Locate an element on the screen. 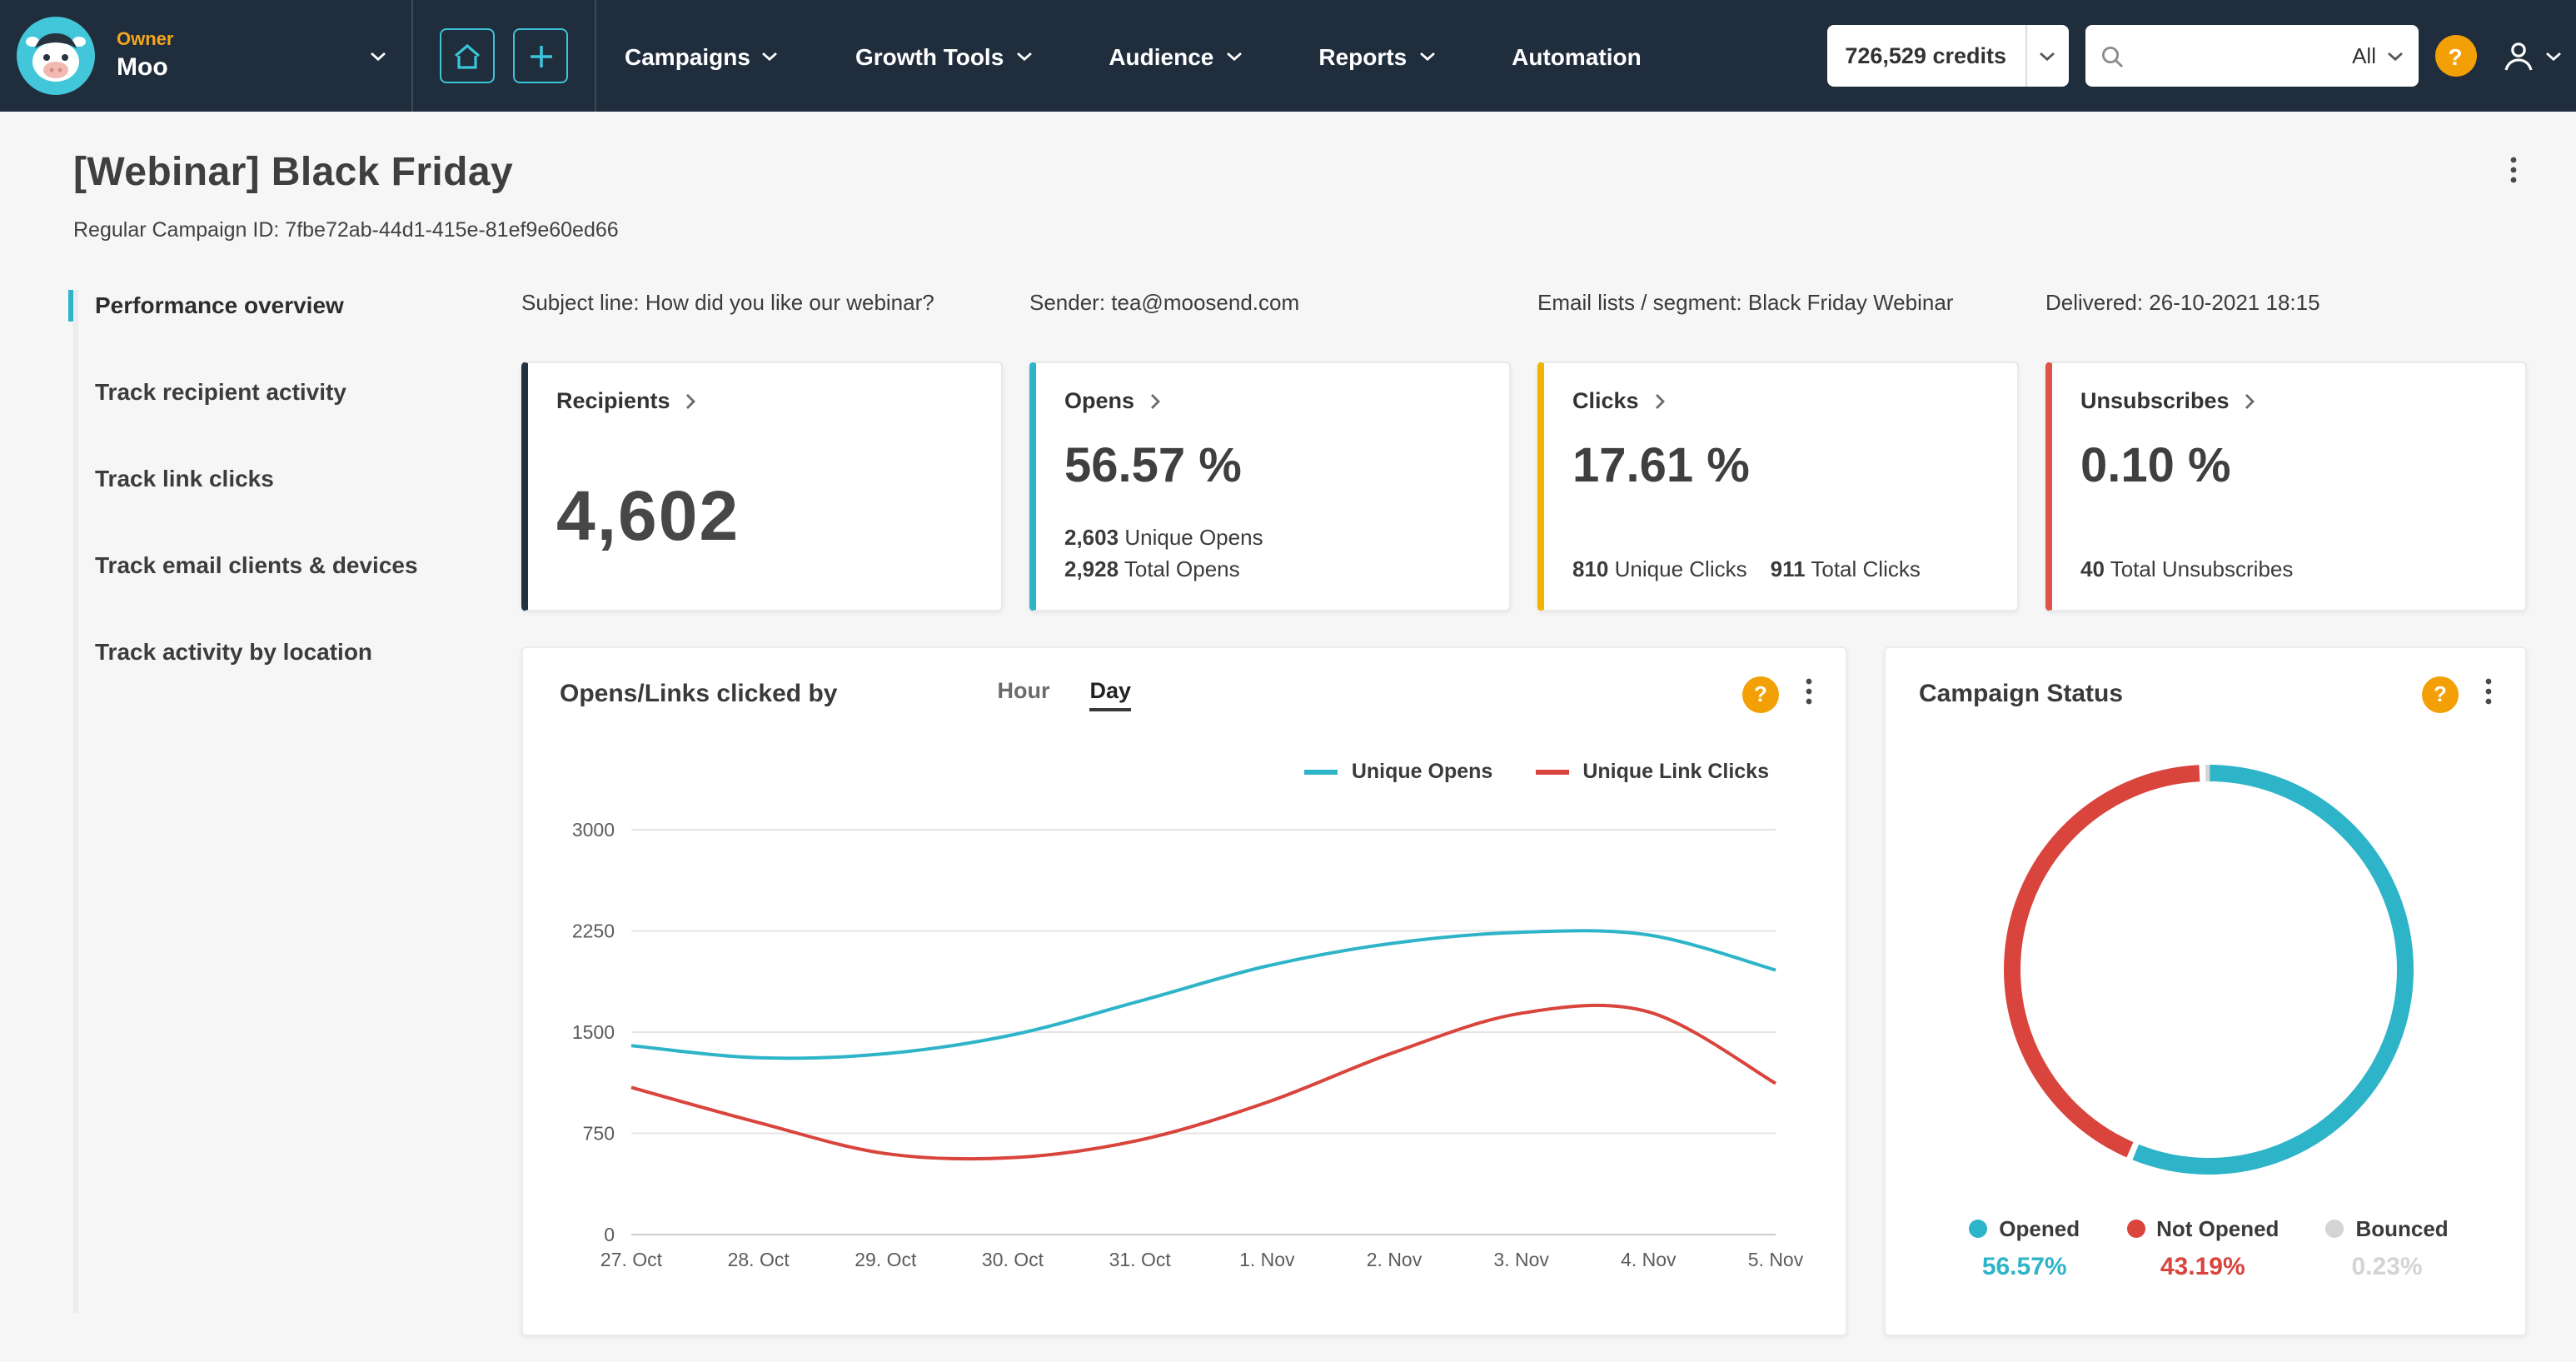 This screenshot has width=2576, height=1362. recipients-card: Recipients 4,602 is located at coordinates (762, 486).